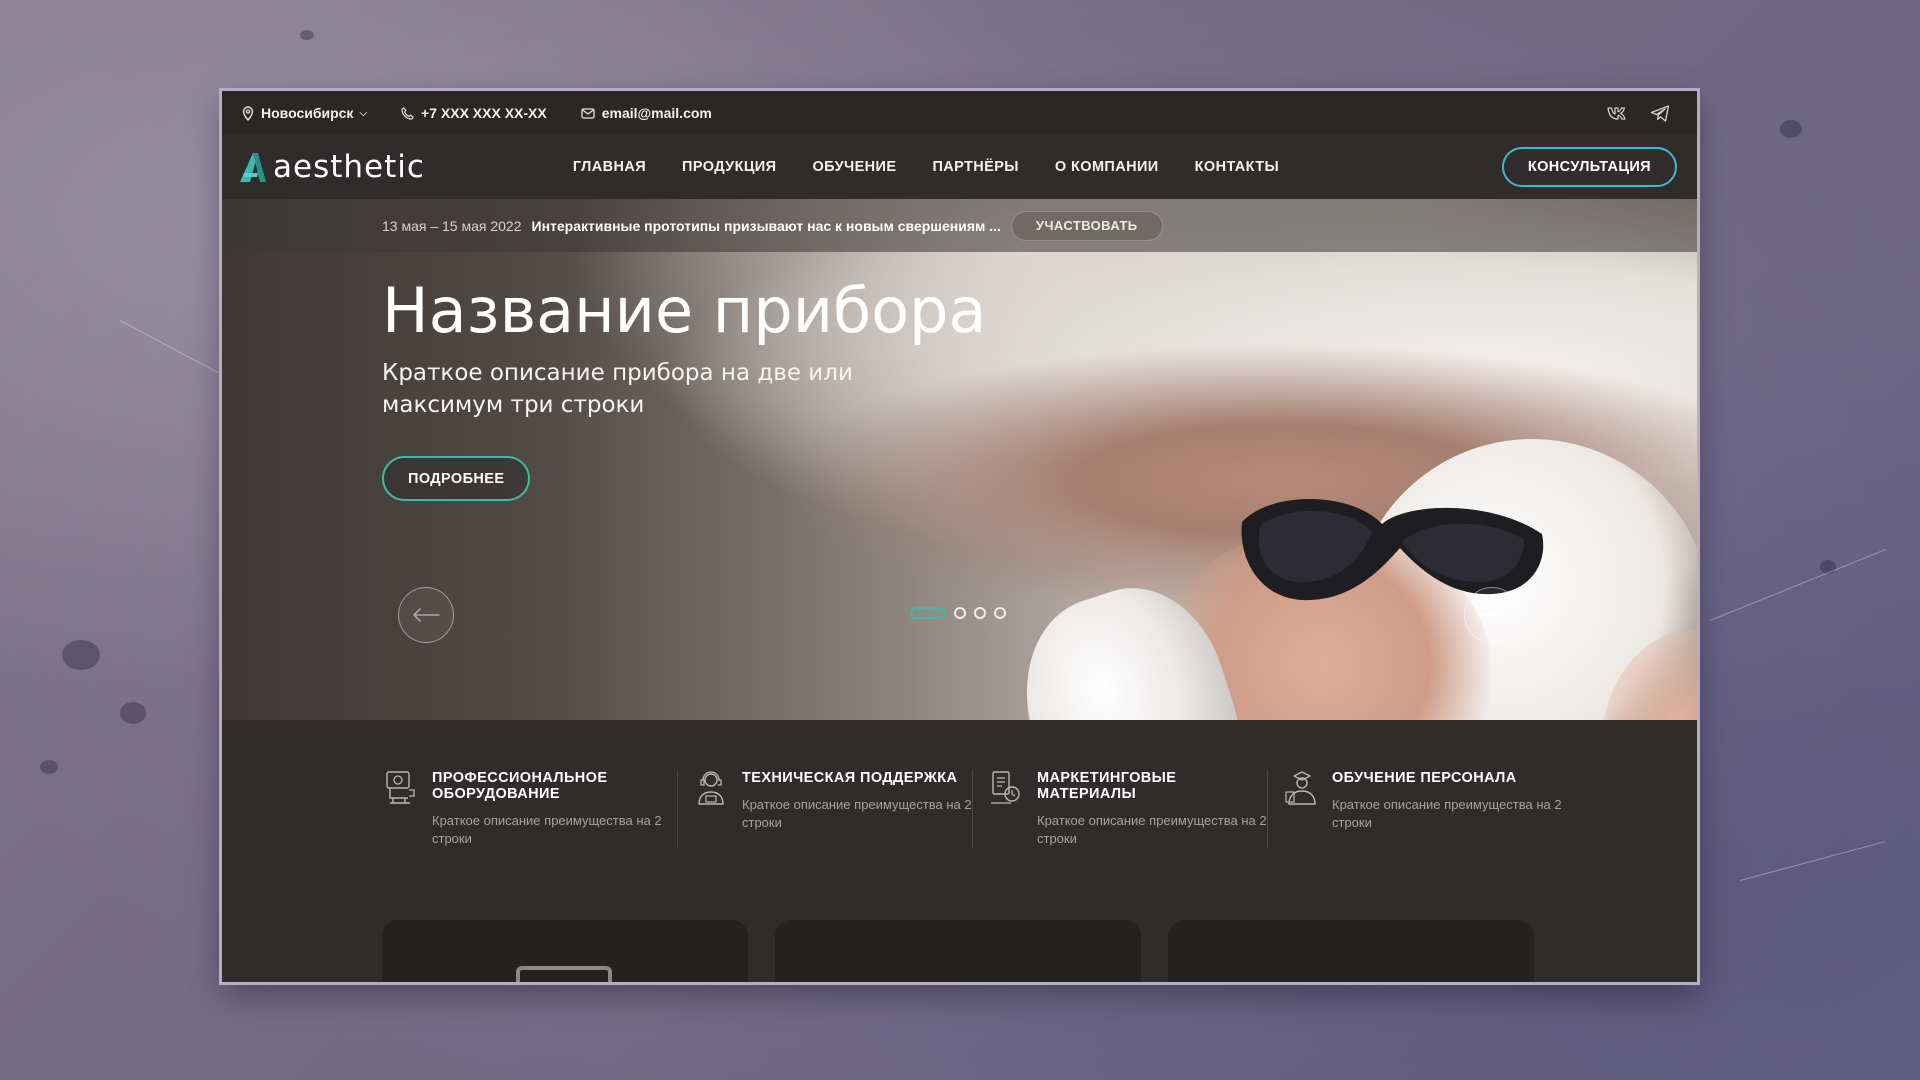  I want to click on nav-item-products: ПРОДУКЦИЯ, so click(729, 167).